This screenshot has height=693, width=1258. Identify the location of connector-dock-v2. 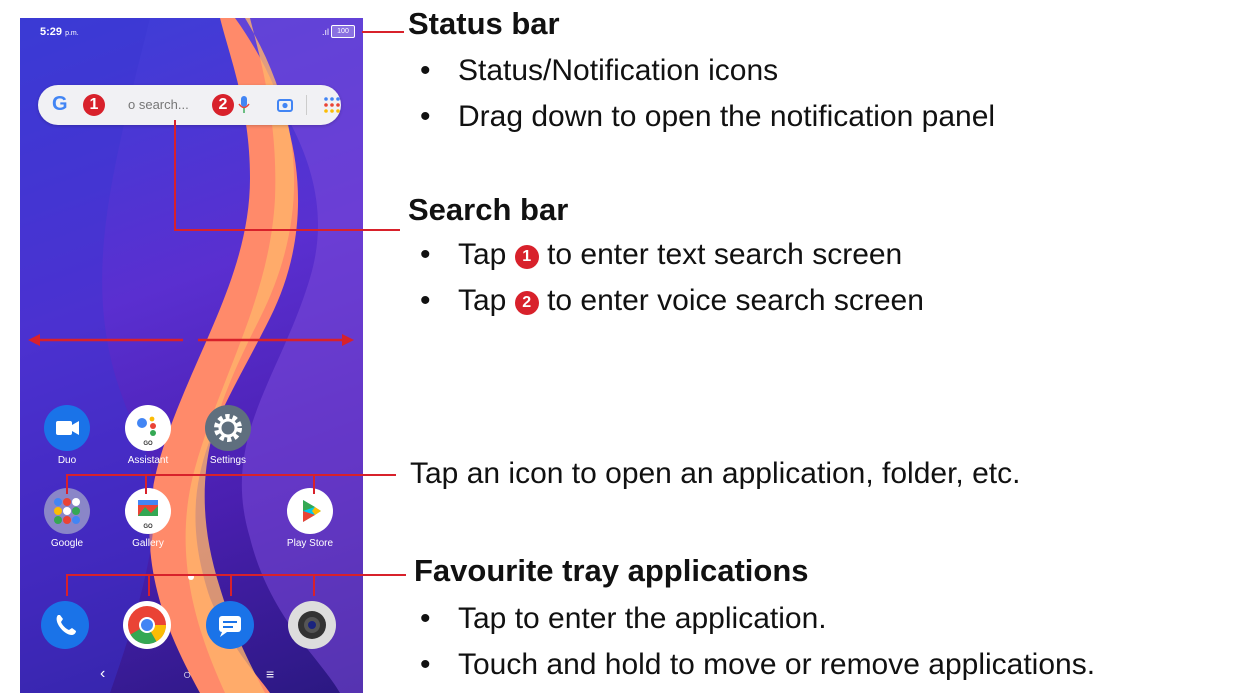
(149, 585).